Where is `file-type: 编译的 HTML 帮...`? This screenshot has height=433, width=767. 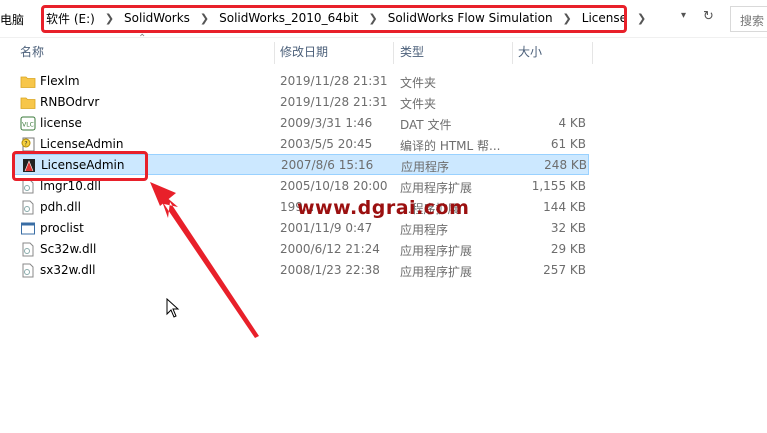
file-type: 编译的 HTML 帮... is located at coordinates (450, 146).